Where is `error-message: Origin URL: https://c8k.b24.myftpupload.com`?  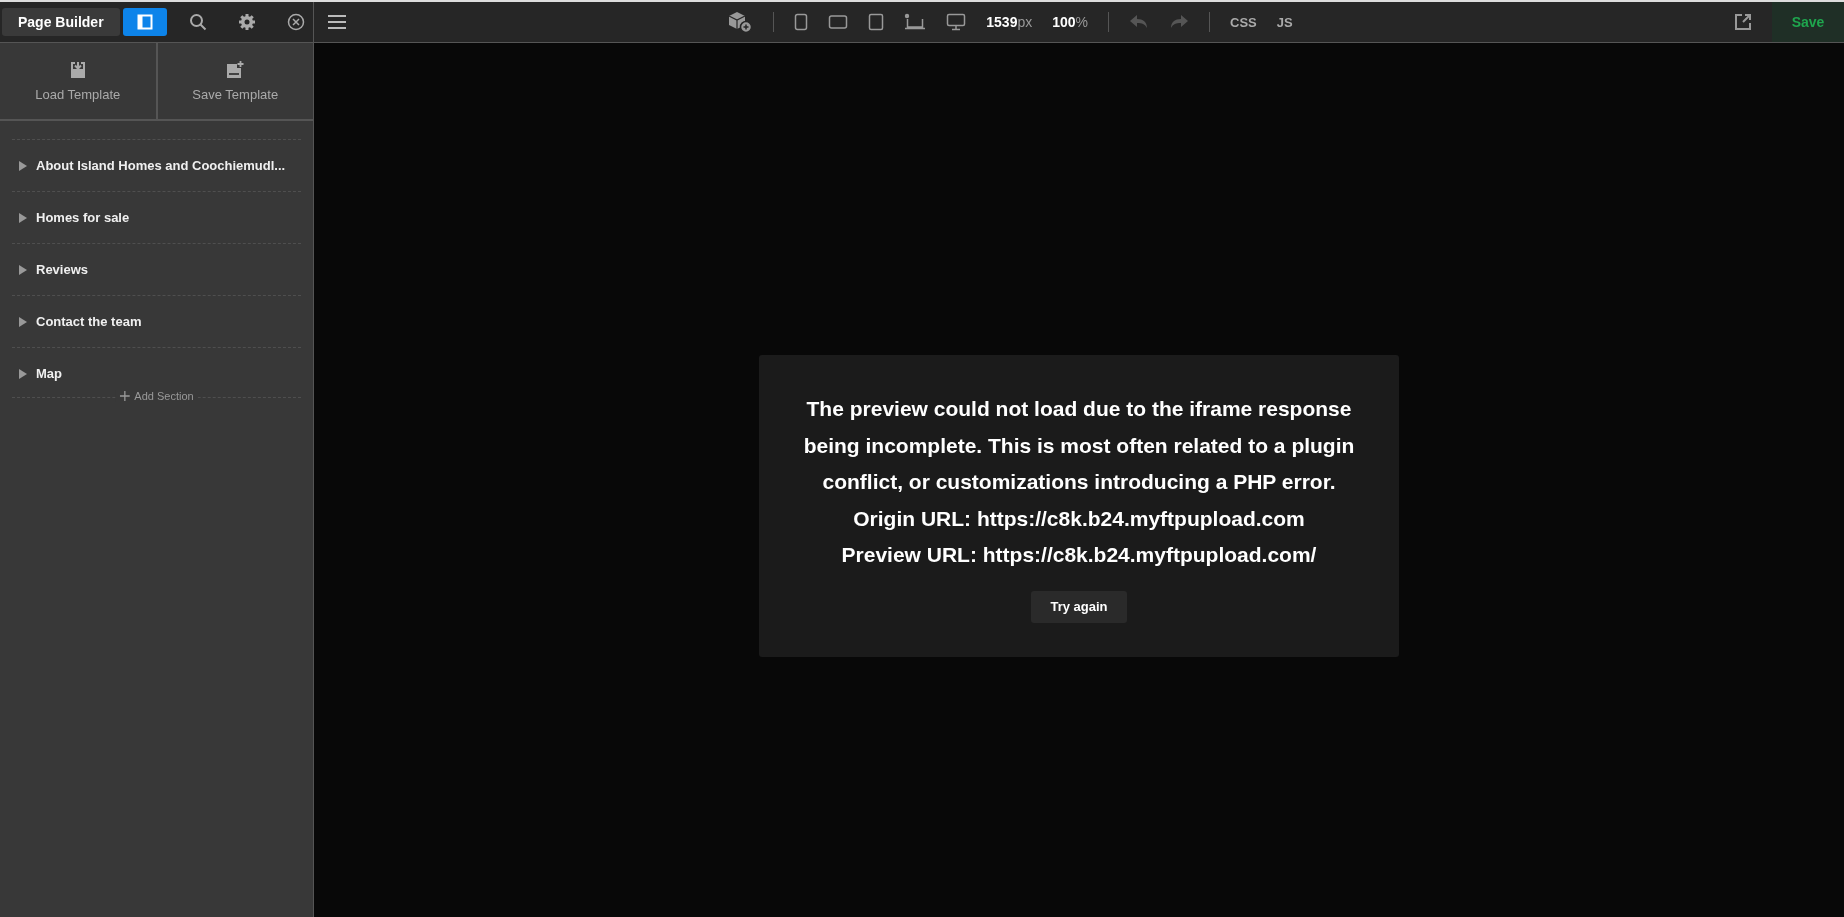 error-message: Origin URL: https://c8k.b24.myftpupload.com is located at coordinates (1079, 518).